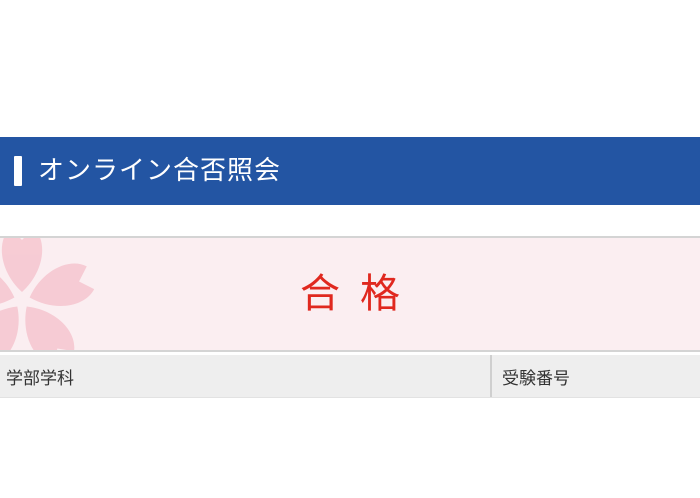 The height and width of the screenshot is (498, 700). Describe the element at coordinates (18, 171) in the screenshot. I see `header-accent-bar` at that location.